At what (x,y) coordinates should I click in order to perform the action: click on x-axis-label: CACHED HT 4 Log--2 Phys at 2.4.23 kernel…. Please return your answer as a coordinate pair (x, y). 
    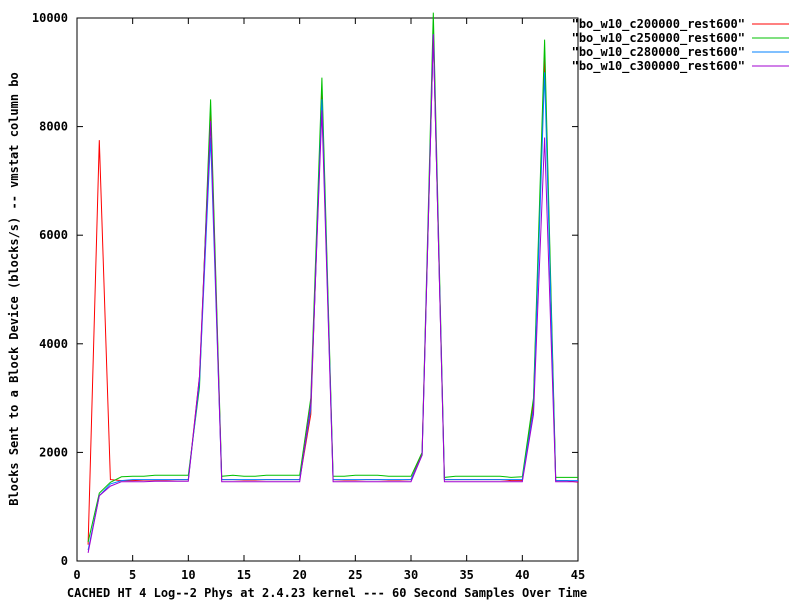
    Looking at the image, I should click on (327, 593).